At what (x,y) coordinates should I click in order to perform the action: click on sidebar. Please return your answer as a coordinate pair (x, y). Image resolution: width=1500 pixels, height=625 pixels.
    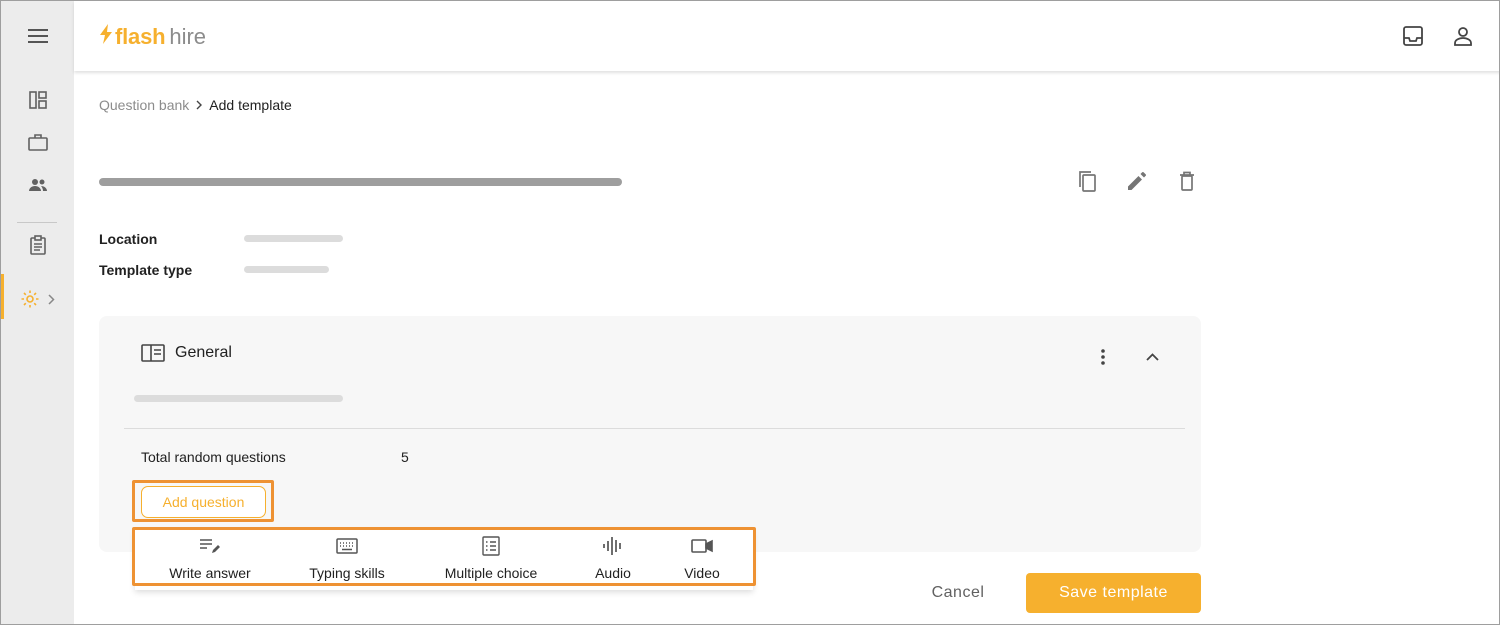
    Looking at the image, I should click on (37, 312).